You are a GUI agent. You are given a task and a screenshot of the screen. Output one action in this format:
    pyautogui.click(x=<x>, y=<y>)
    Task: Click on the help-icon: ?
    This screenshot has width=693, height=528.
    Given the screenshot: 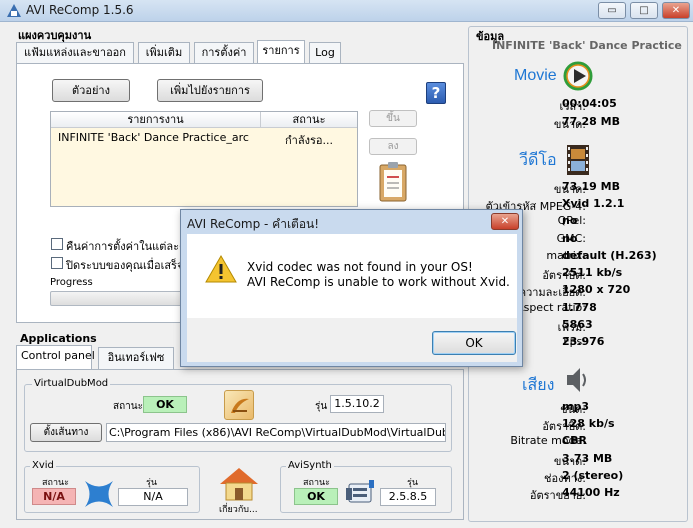 What is the action you would take?
    pyautogui.click(x=436, y=93)
    